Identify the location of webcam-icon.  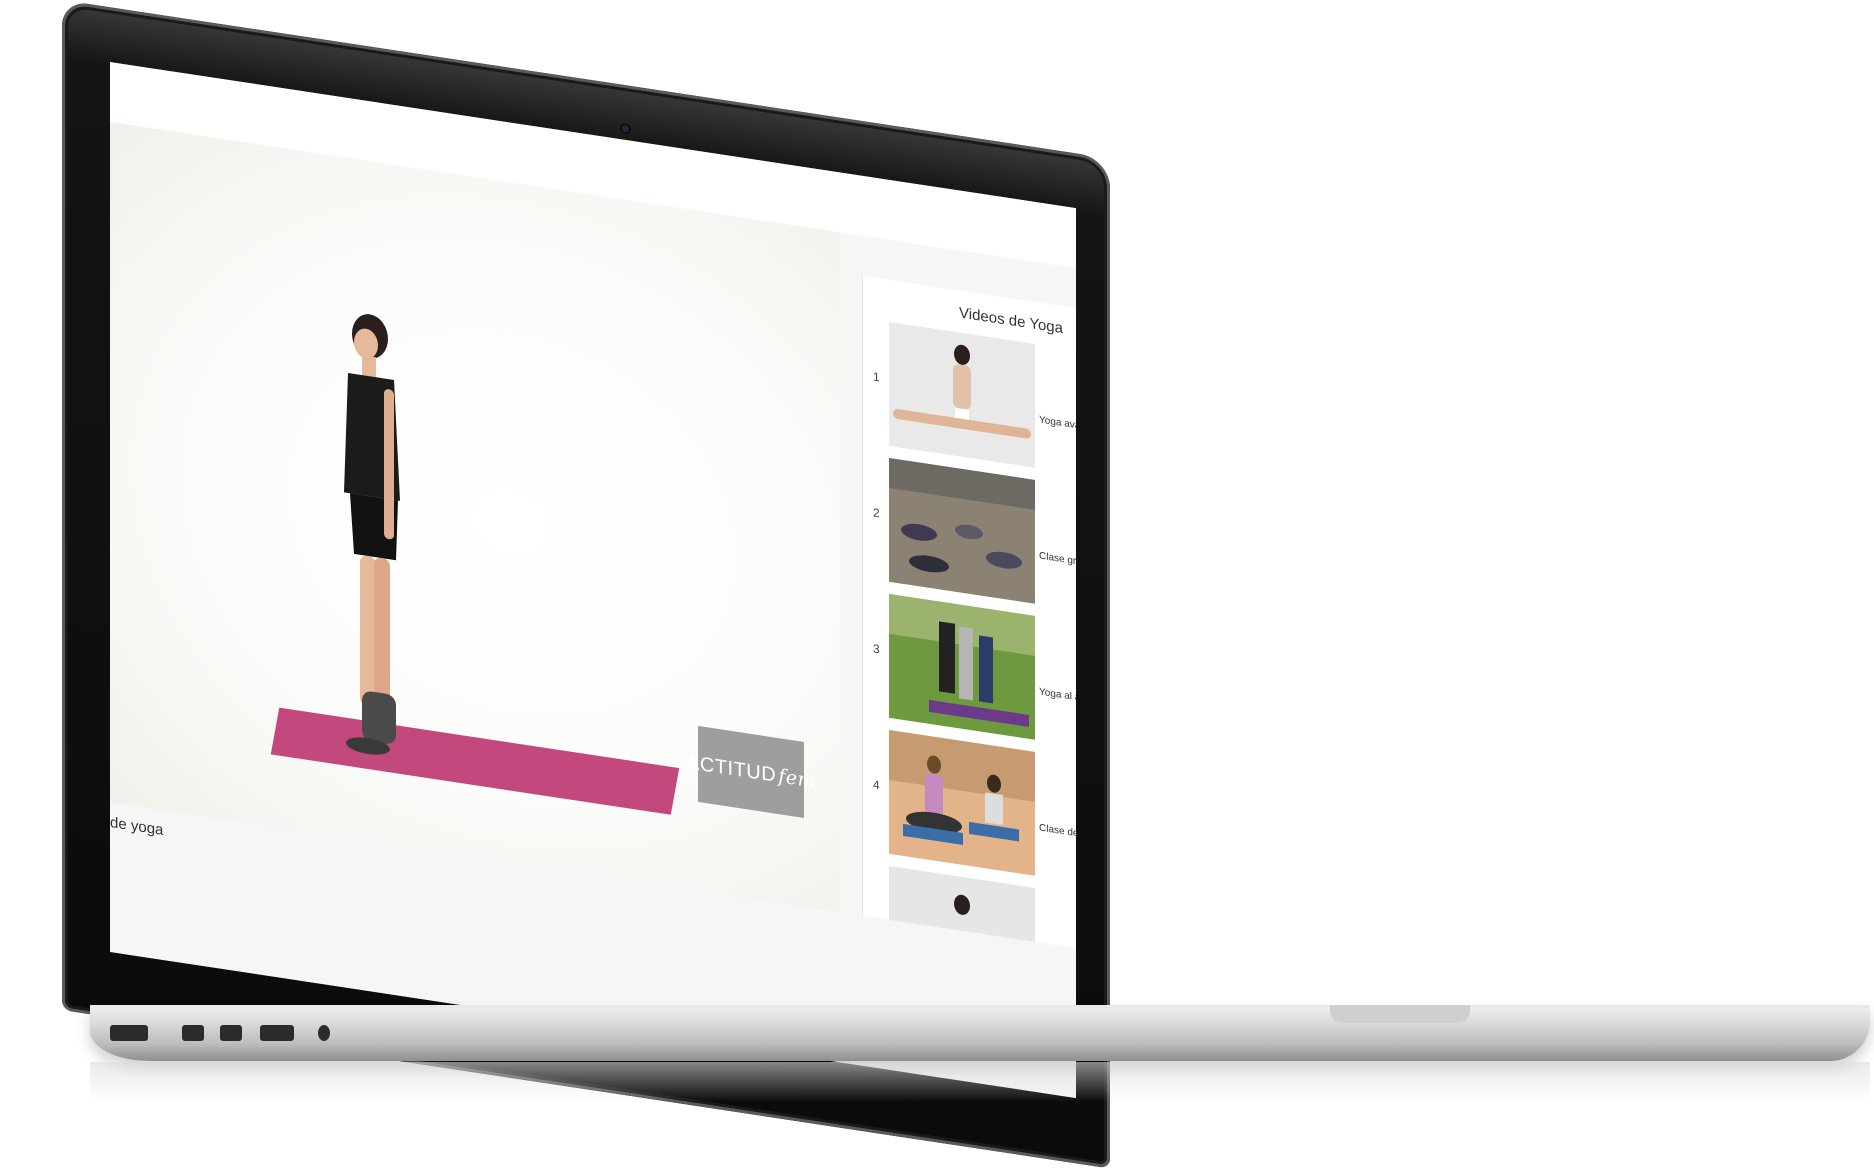
(625, 128).